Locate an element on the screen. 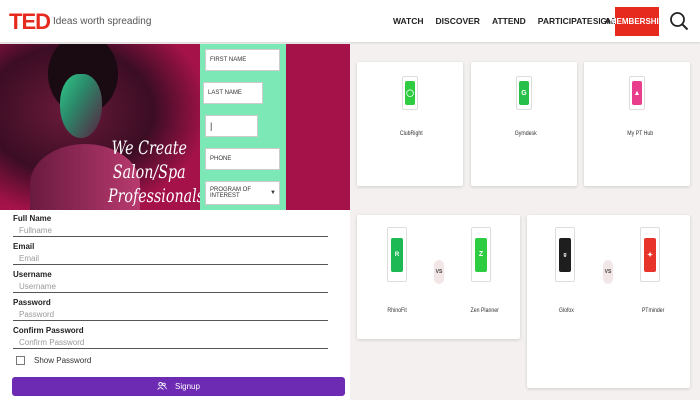 The height and width of the screenshot is (400, 700). nav-discover: DISCOVER is located at coordinates (458, 21).